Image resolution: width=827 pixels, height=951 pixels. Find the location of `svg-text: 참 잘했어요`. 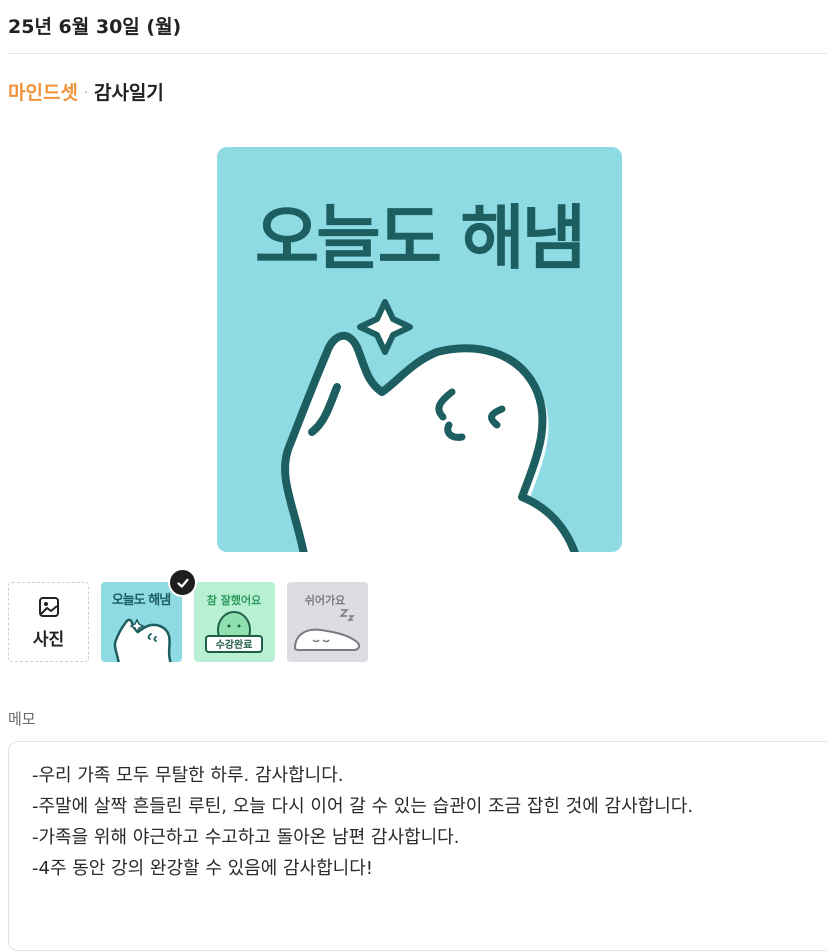

svg-text: 참 잘했어요 is located at coordinates (234, 600).